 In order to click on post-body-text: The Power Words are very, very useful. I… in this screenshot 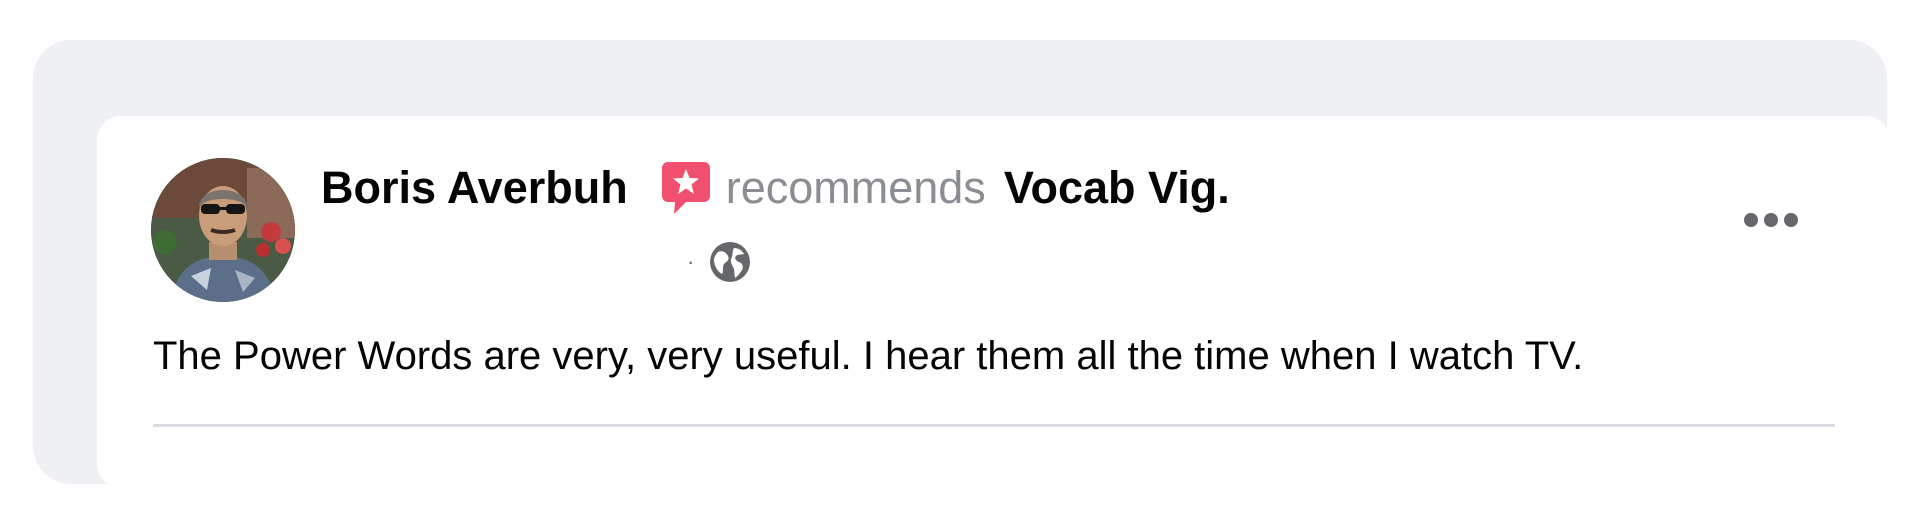, I will do `click(868, 356)`.